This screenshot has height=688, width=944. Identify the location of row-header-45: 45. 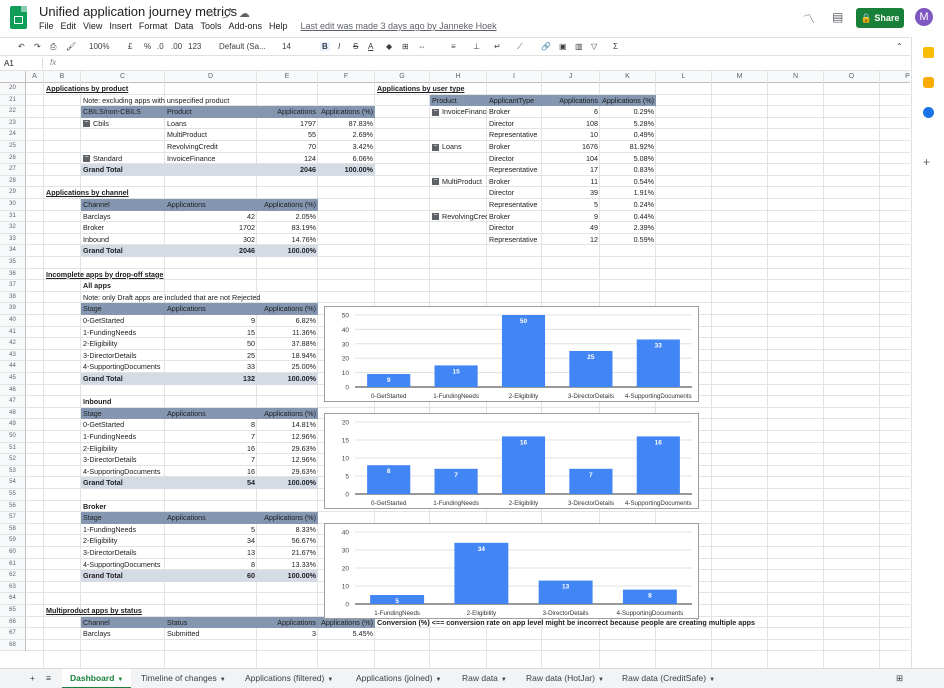
(13, 379).